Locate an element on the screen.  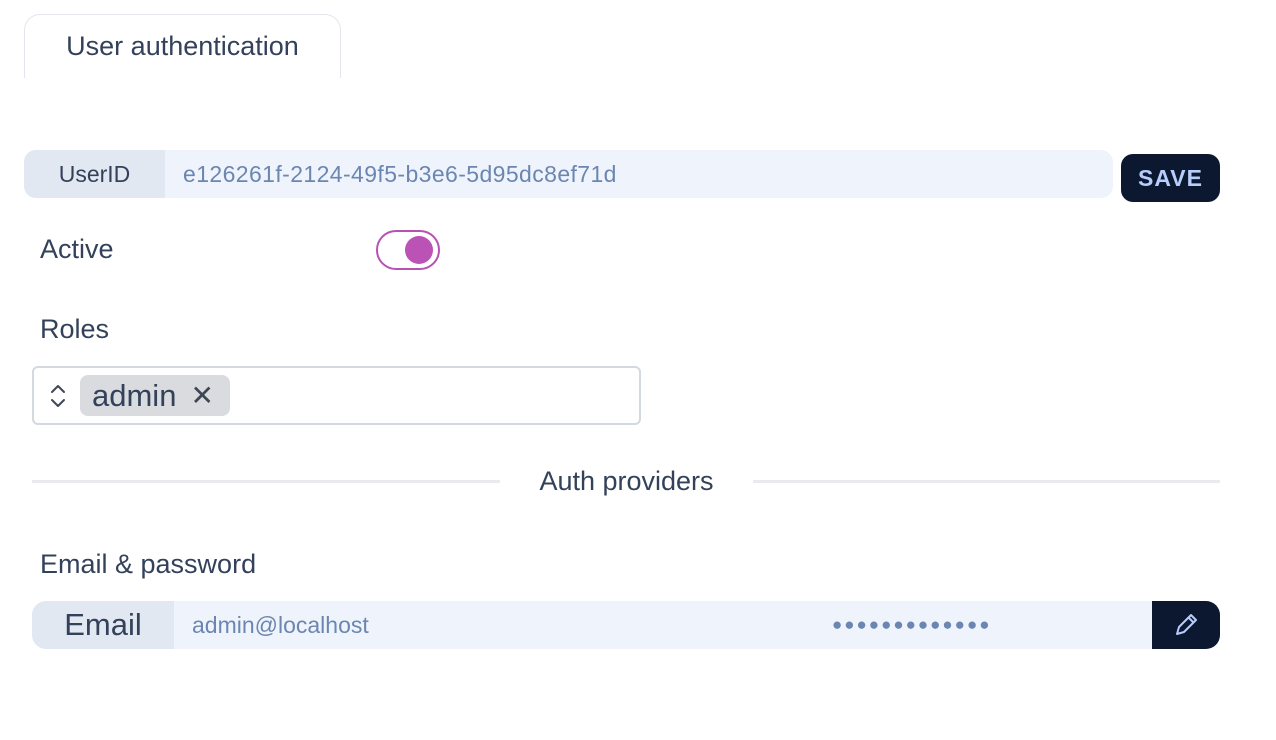
toggle-knob is located at coordinates (419, 250).